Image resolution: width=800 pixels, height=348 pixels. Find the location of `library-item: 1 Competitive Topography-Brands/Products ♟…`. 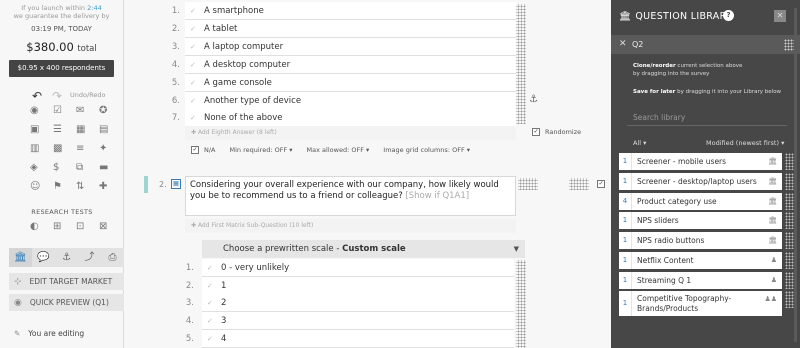

library-item: 1 Competitive Topography-Brands/Products ♟… is located at coordinates (708, 303).